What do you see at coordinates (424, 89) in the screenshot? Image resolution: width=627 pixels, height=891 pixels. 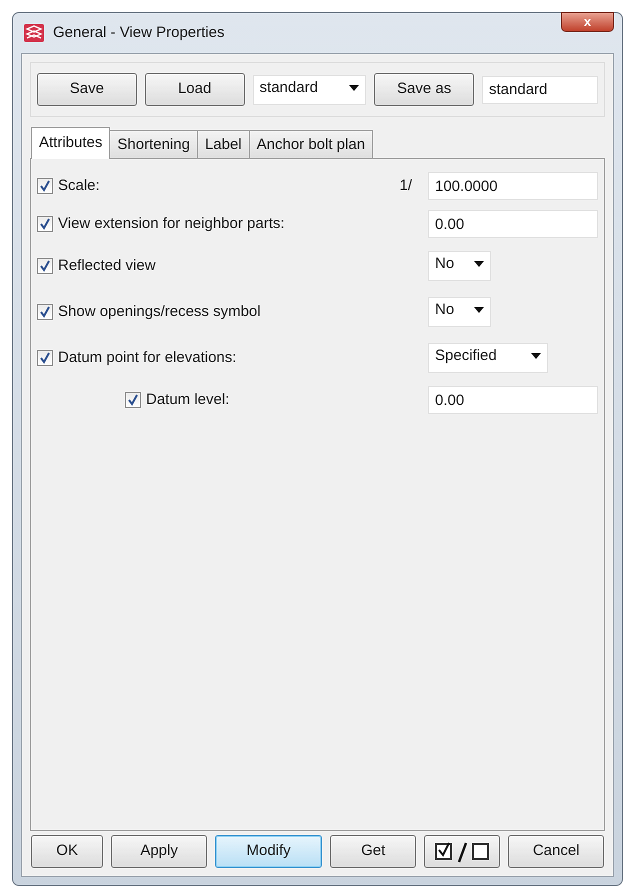 I see `save-as-button: Save as` at bounding box center [424, 89].